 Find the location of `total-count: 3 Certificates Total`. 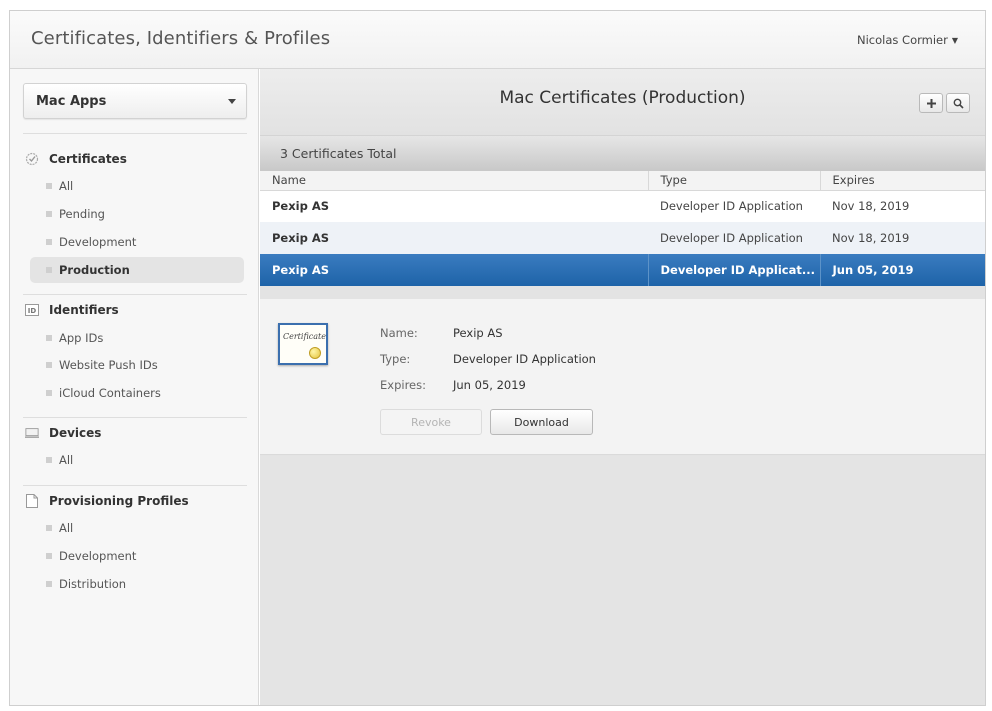

total-count: 3 Certificates Total is located at coordinates (338, 153).